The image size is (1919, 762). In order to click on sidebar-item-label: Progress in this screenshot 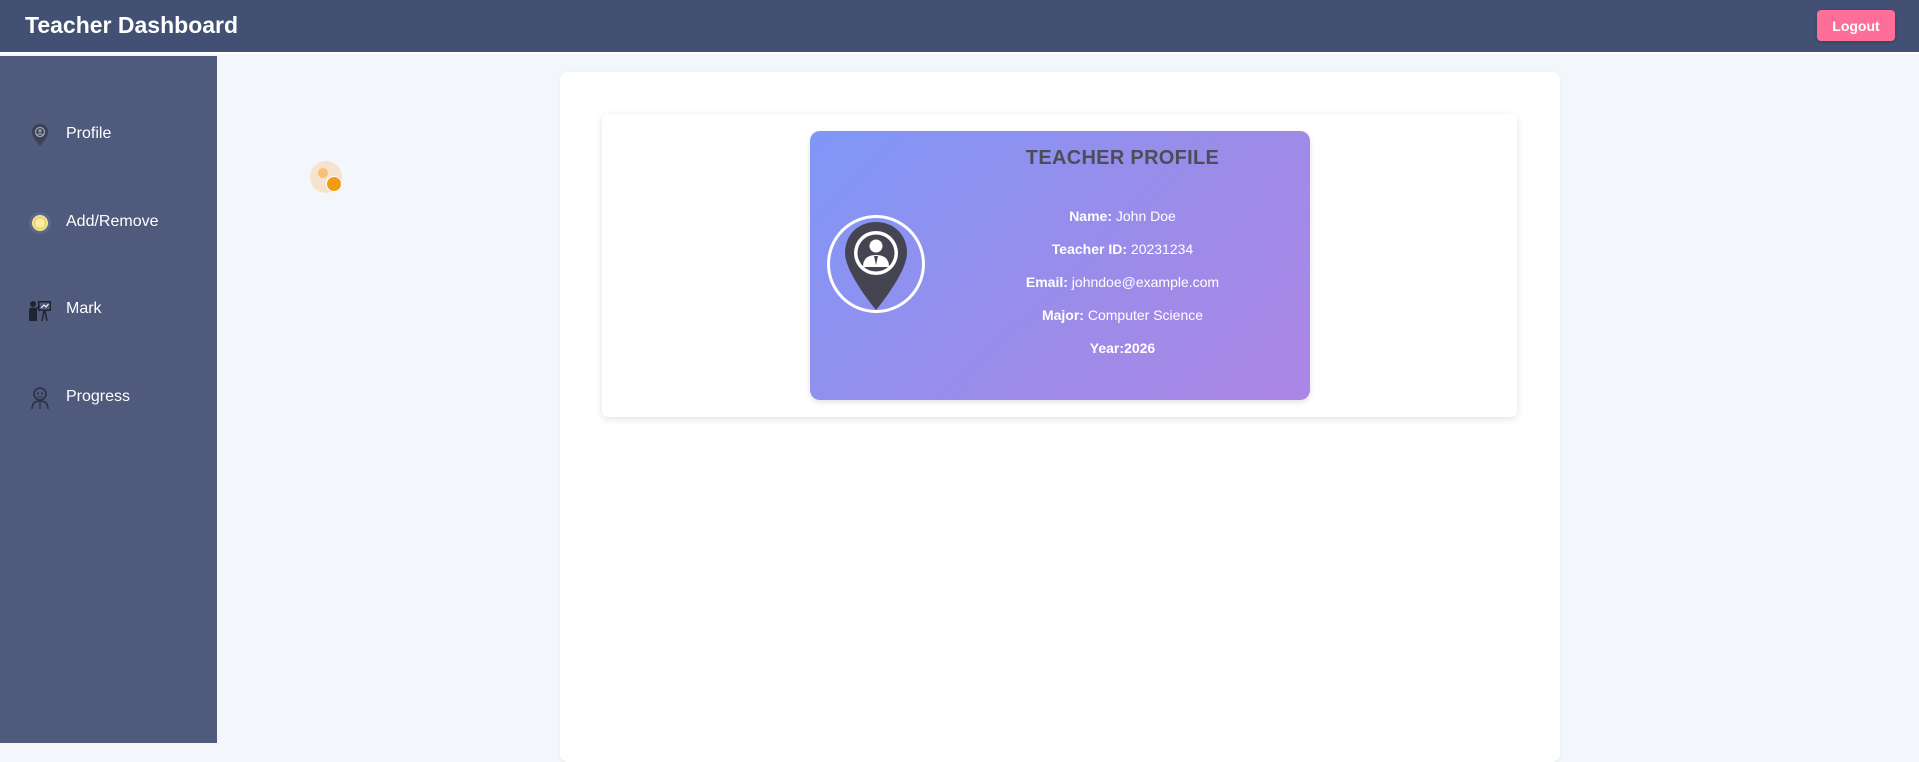, I will do `click(98, 396)`.